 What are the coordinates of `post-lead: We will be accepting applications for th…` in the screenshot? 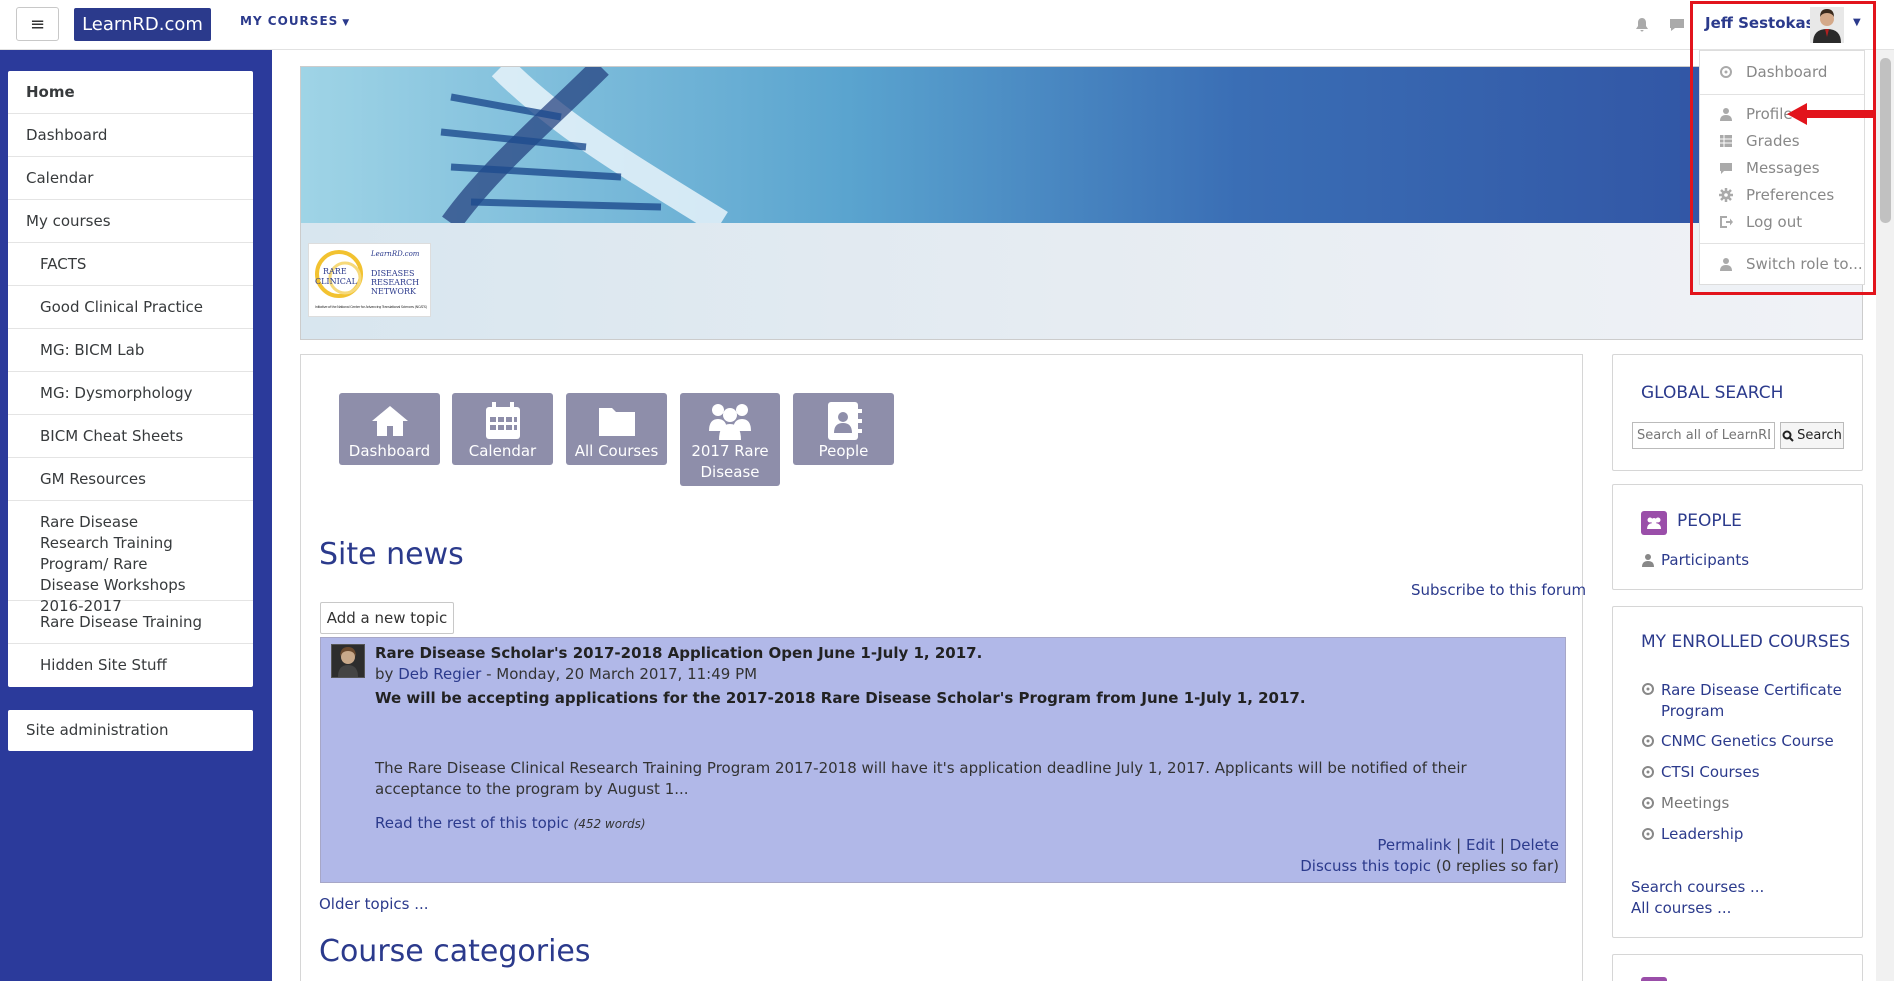 It's located at (840, 698).